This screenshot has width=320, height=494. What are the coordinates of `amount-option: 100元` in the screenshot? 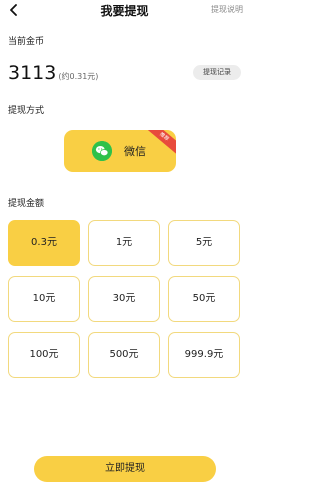 It's located at (44, 355).